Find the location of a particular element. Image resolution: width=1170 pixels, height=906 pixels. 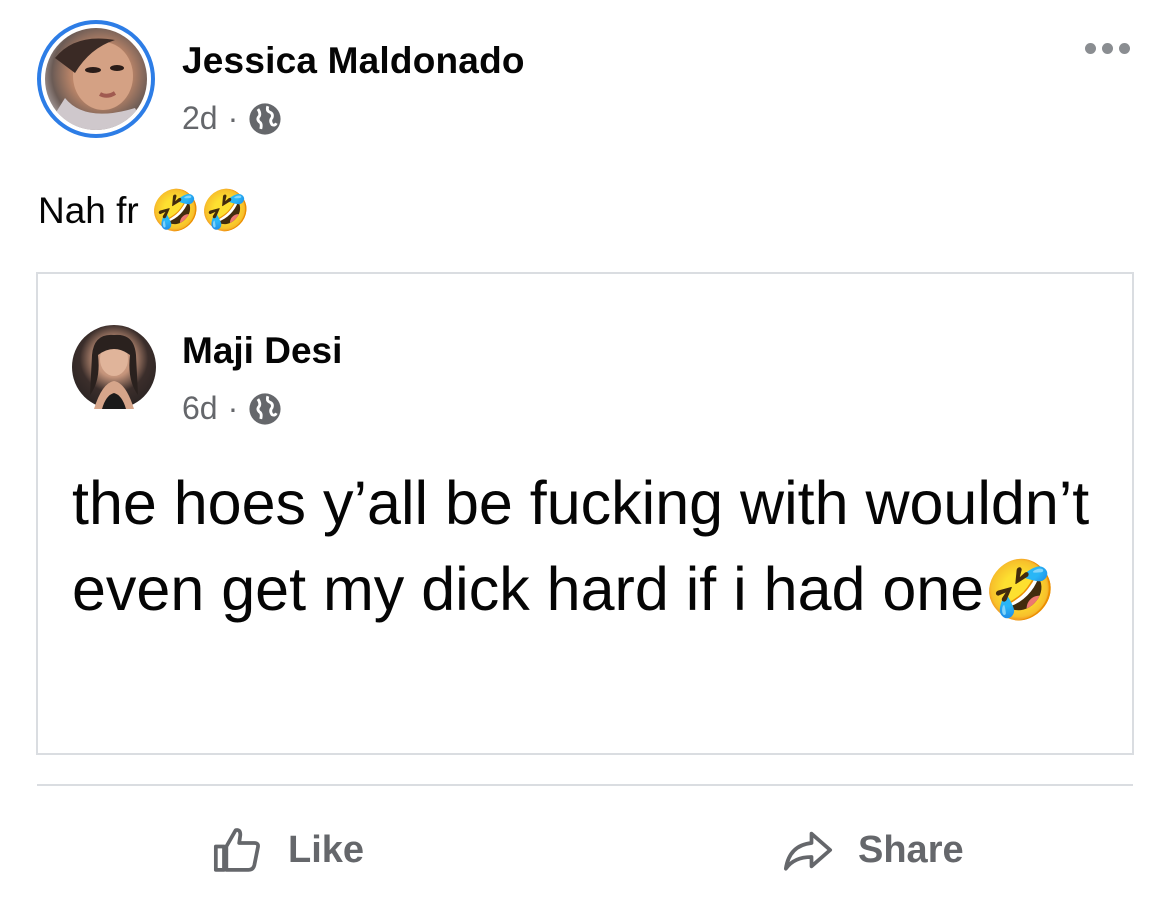

post-meta: 2d · is located at coordinates (232, 118).